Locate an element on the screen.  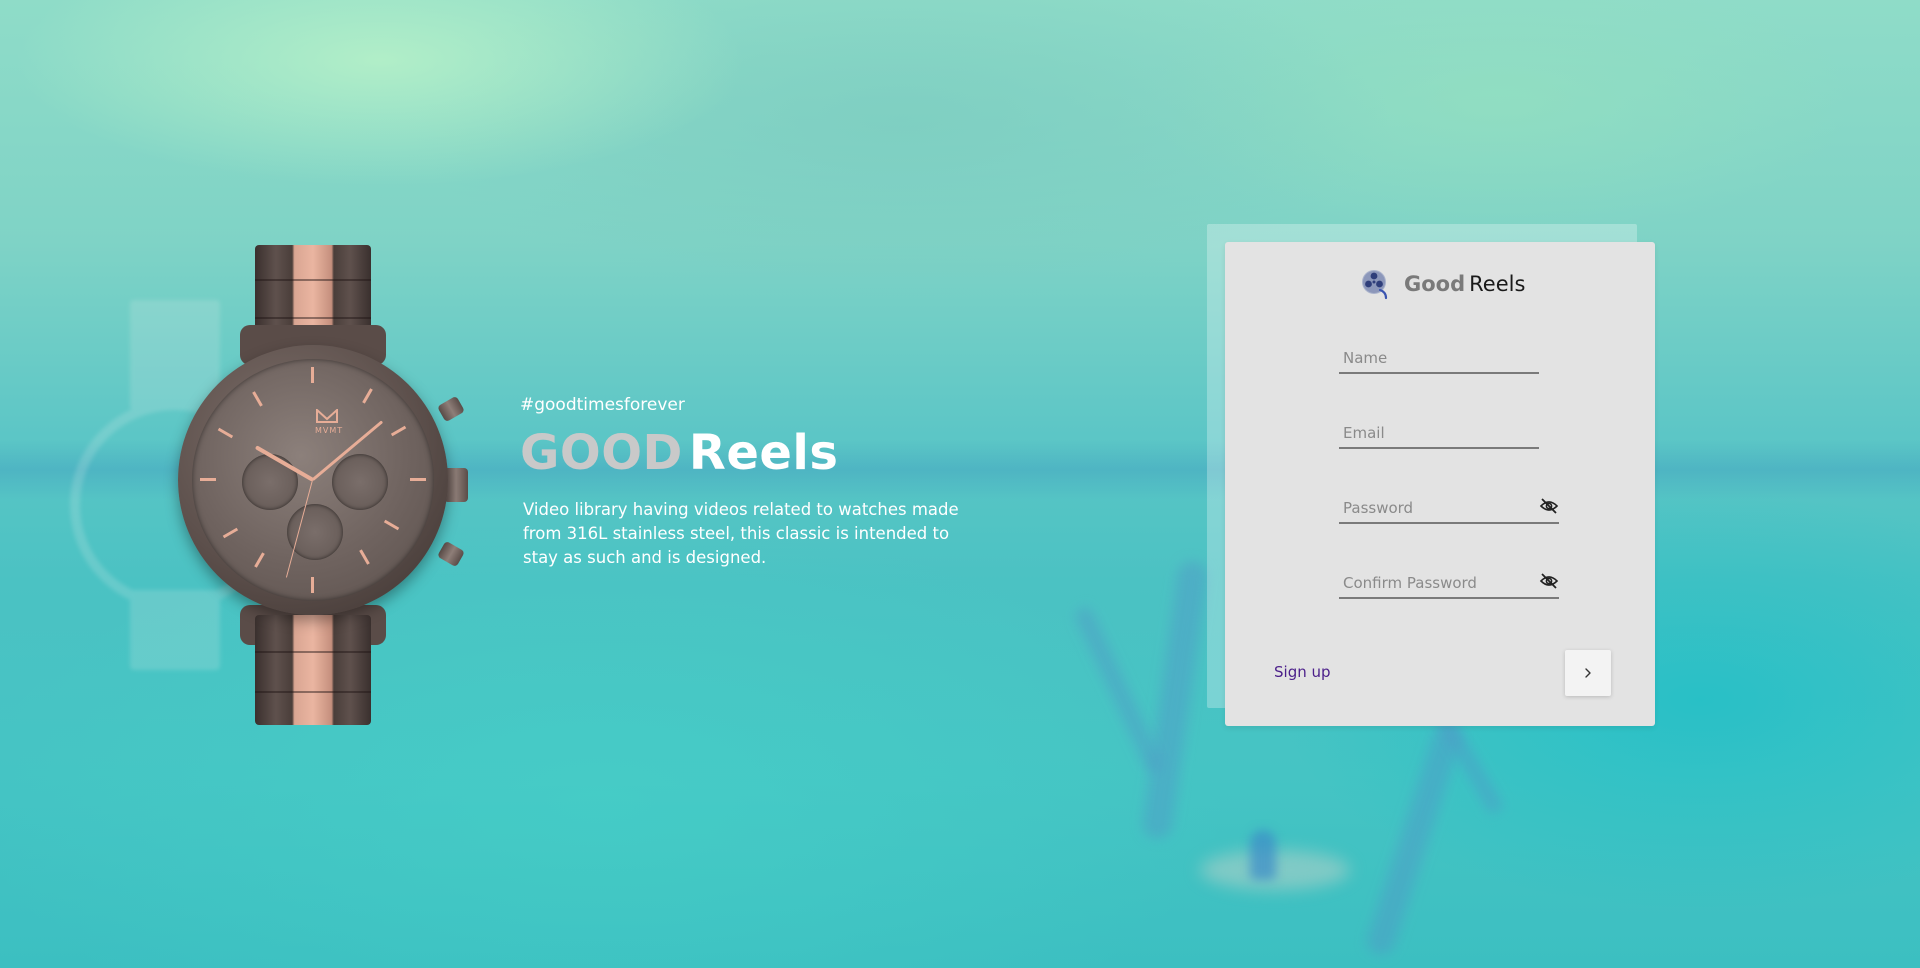
card-brand: Good Reels is located at coordinates (1442, 284).